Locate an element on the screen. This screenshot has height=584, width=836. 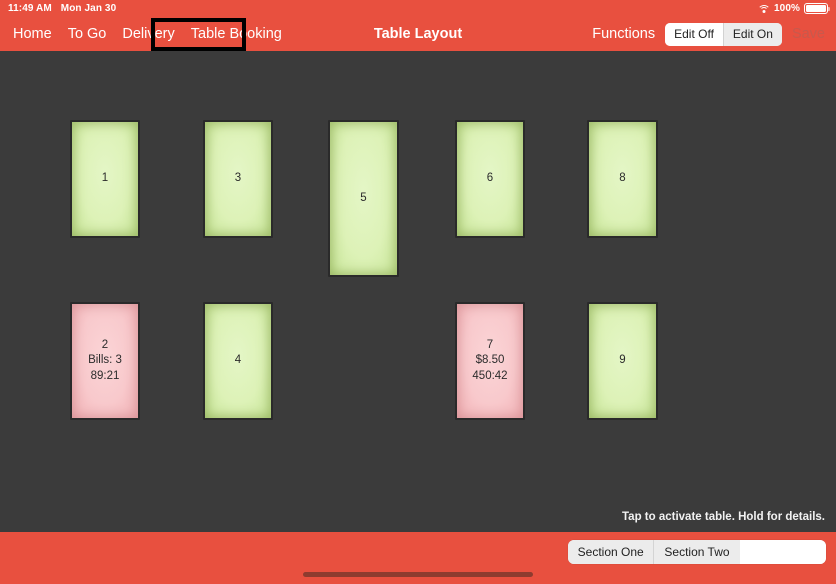
battery-full-icon is located at coordinates (817, 8).